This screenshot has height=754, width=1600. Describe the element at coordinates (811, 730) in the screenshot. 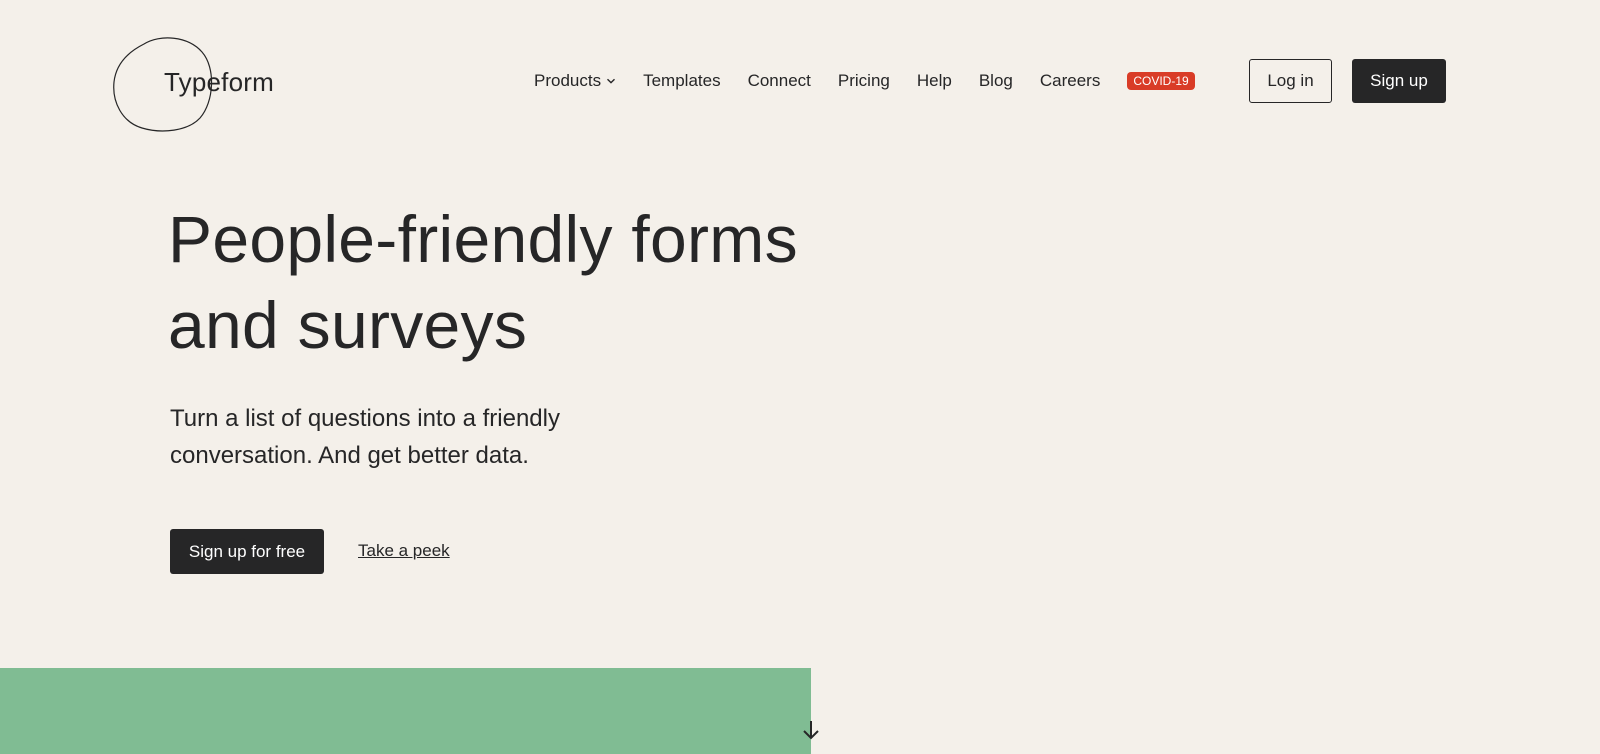

I see `arrow-down-icon` at that location.